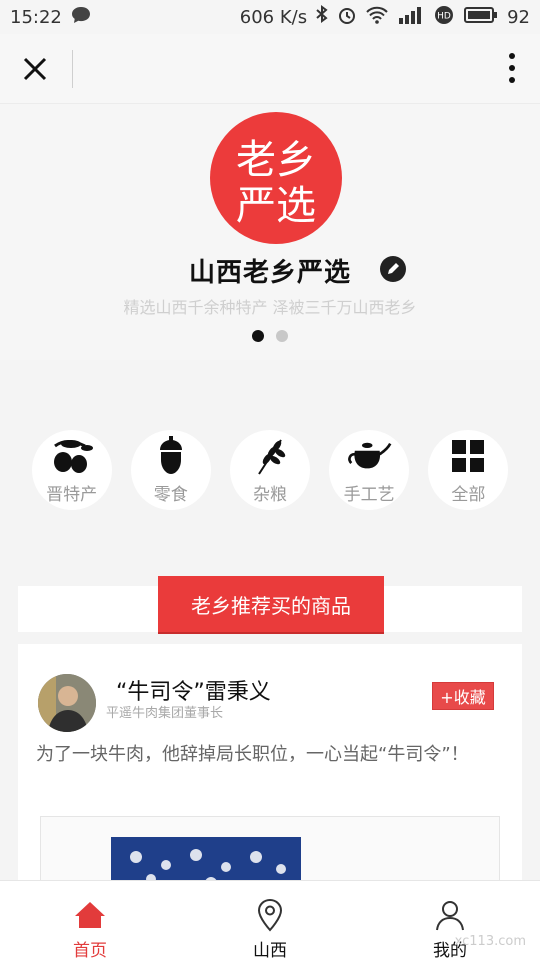 This screenshot has width=540, height=961. What do you see at coordinates (67, 703) in the screenshot?
I see `avatar` at bounding box center [67, 703].